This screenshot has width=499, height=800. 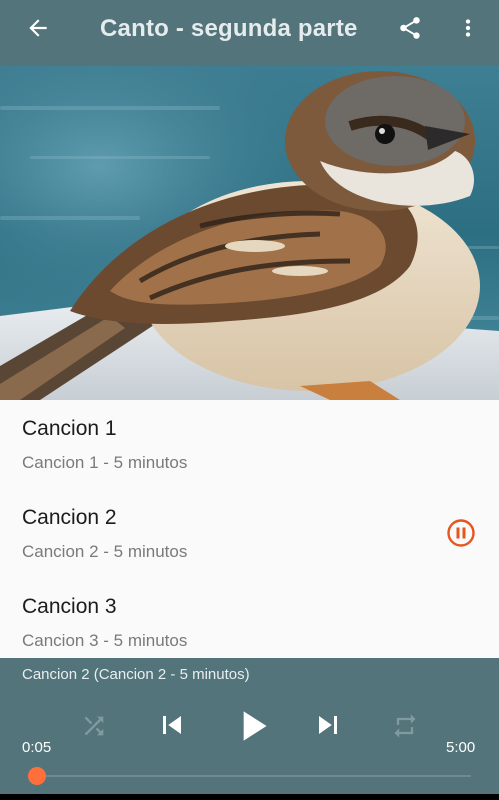 What do you see at coordinates (69, 517) in the screenshot?
I see `song-title: Cancion 2` at bounding box center [69, 517].